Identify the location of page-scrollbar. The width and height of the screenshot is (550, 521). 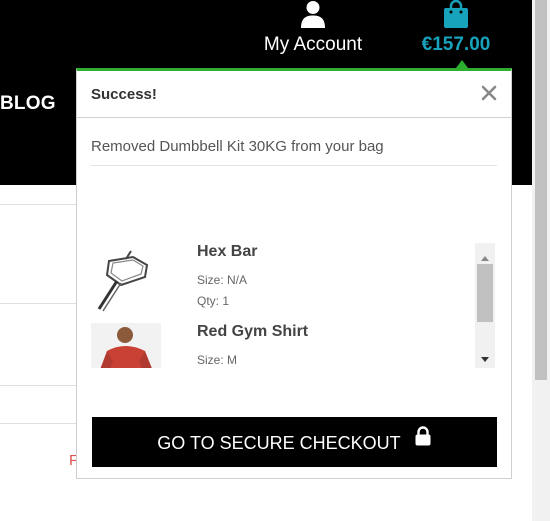
(541, 260).